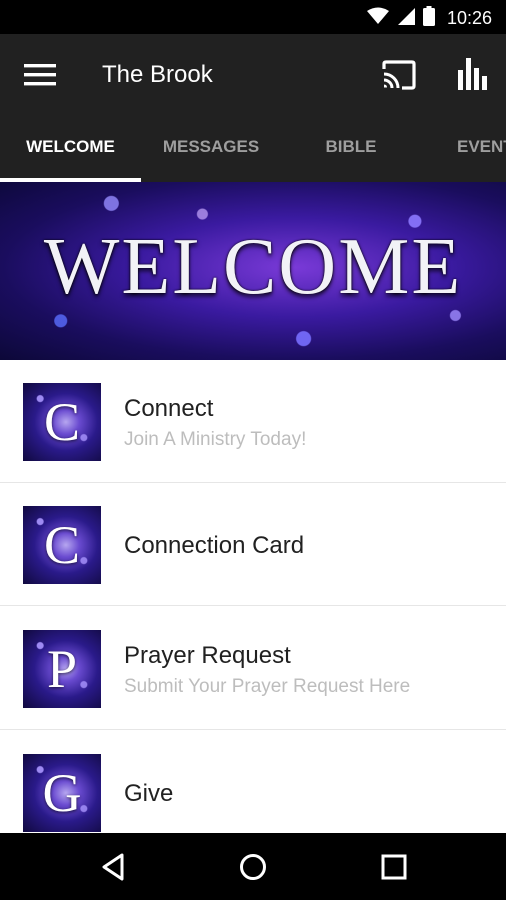  What do you see at coordinates (394, 867) in the screenshot?
I see `recents-icon` at bounding box center [394, 867].